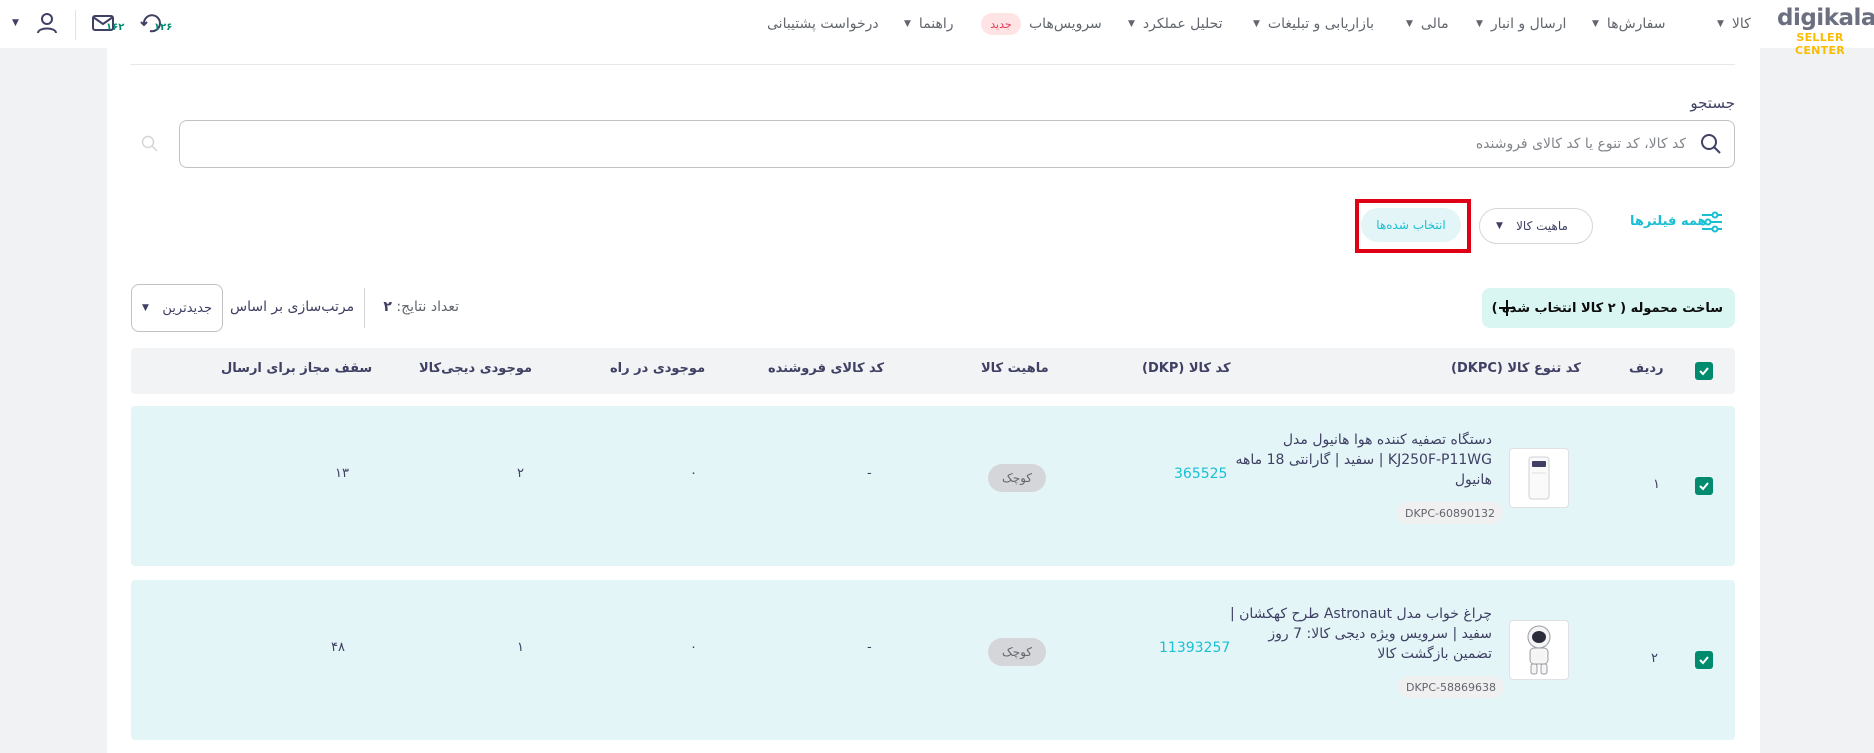 This screenshot has width=1874, height=753. Describe the element at coordinates (476, 368) in the screenshot. I see `header-stock: موجودی دیجی‌کالا` at that location.